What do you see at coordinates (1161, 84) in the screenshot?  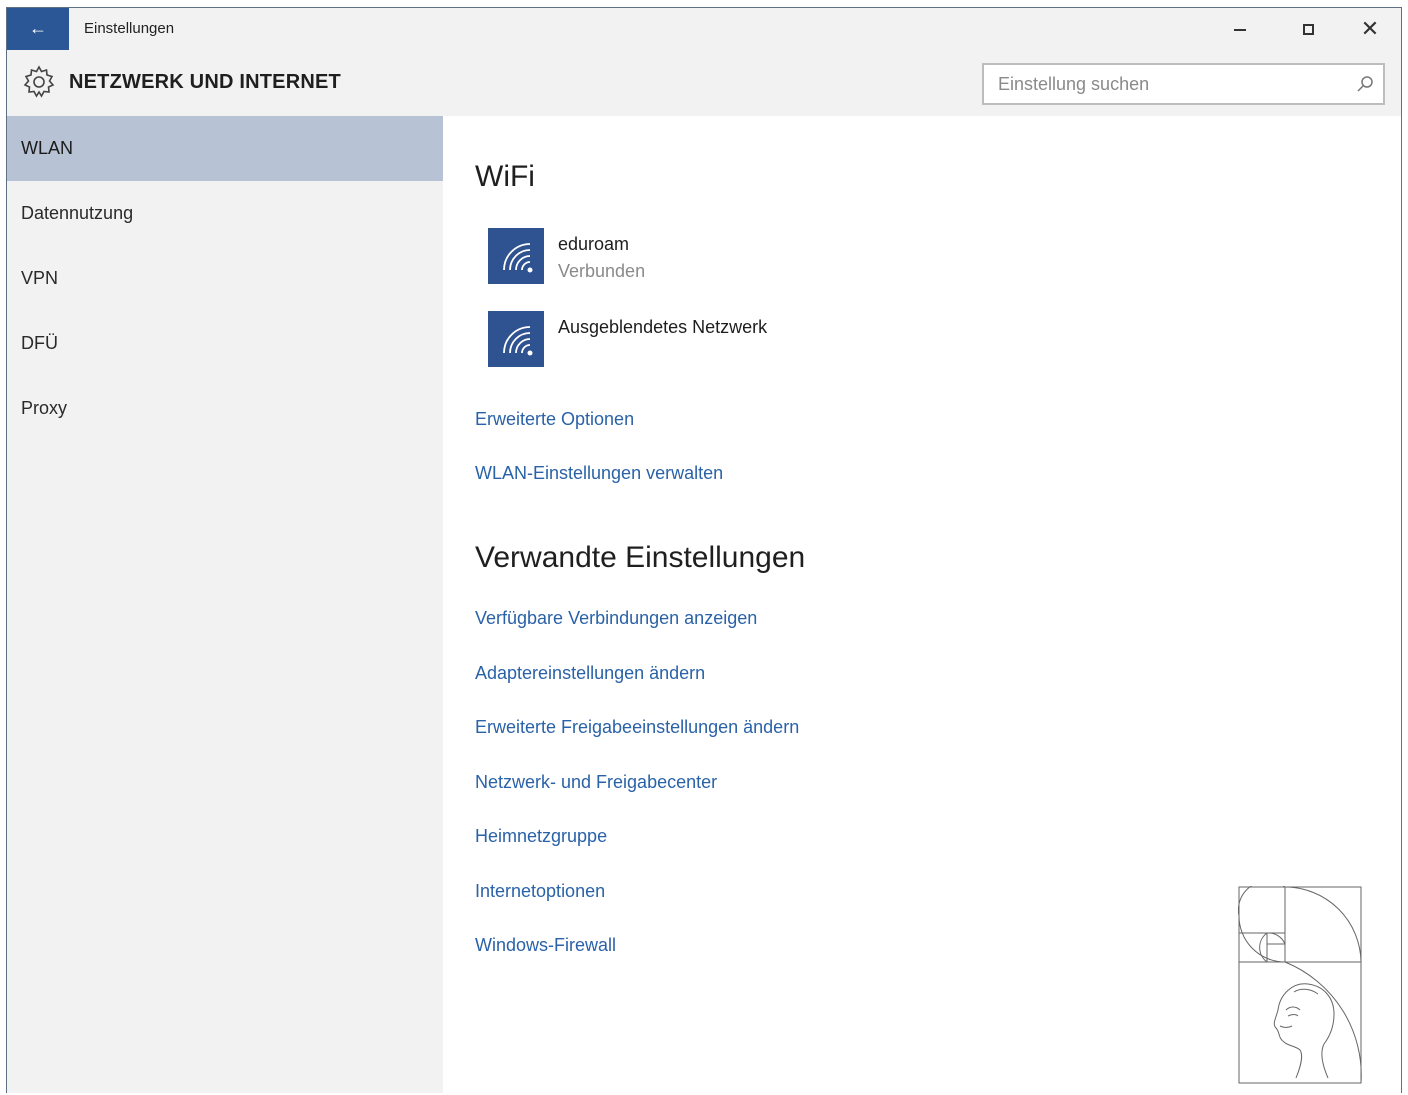 I see `search-input` at bounding box center [1161, 84].